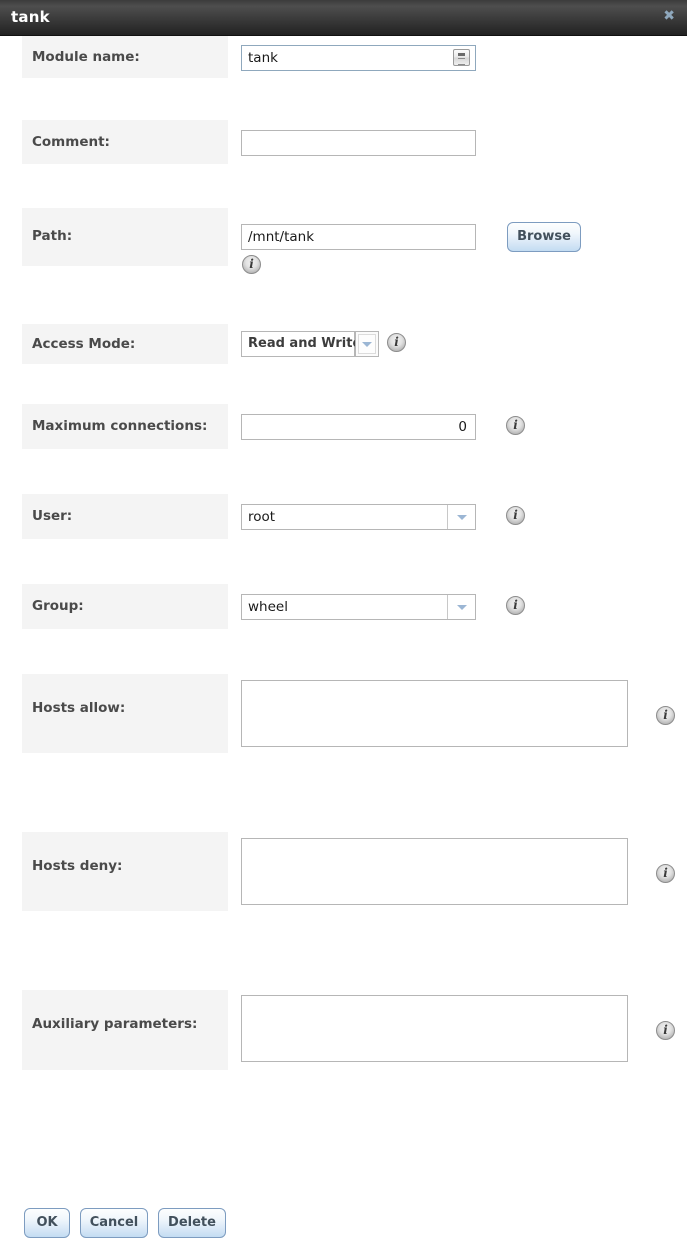 The image size is (687, 1238). I want to click on field-zone-module-name, so click(358, 58).